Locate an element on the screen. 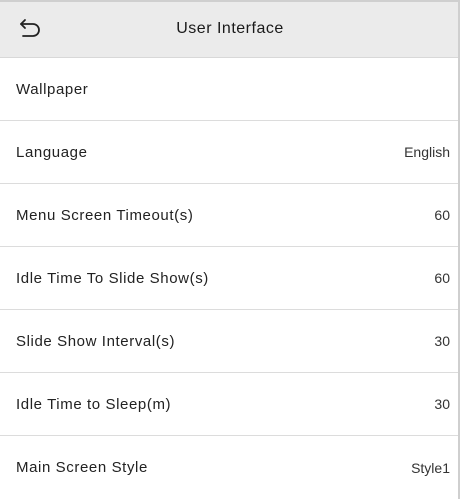 The height and width of the screenshot is (499, 460). menu-item-menu-screen-timeout: Menu Screen Timeout(s) 60 is located at coordinates (230, 215).